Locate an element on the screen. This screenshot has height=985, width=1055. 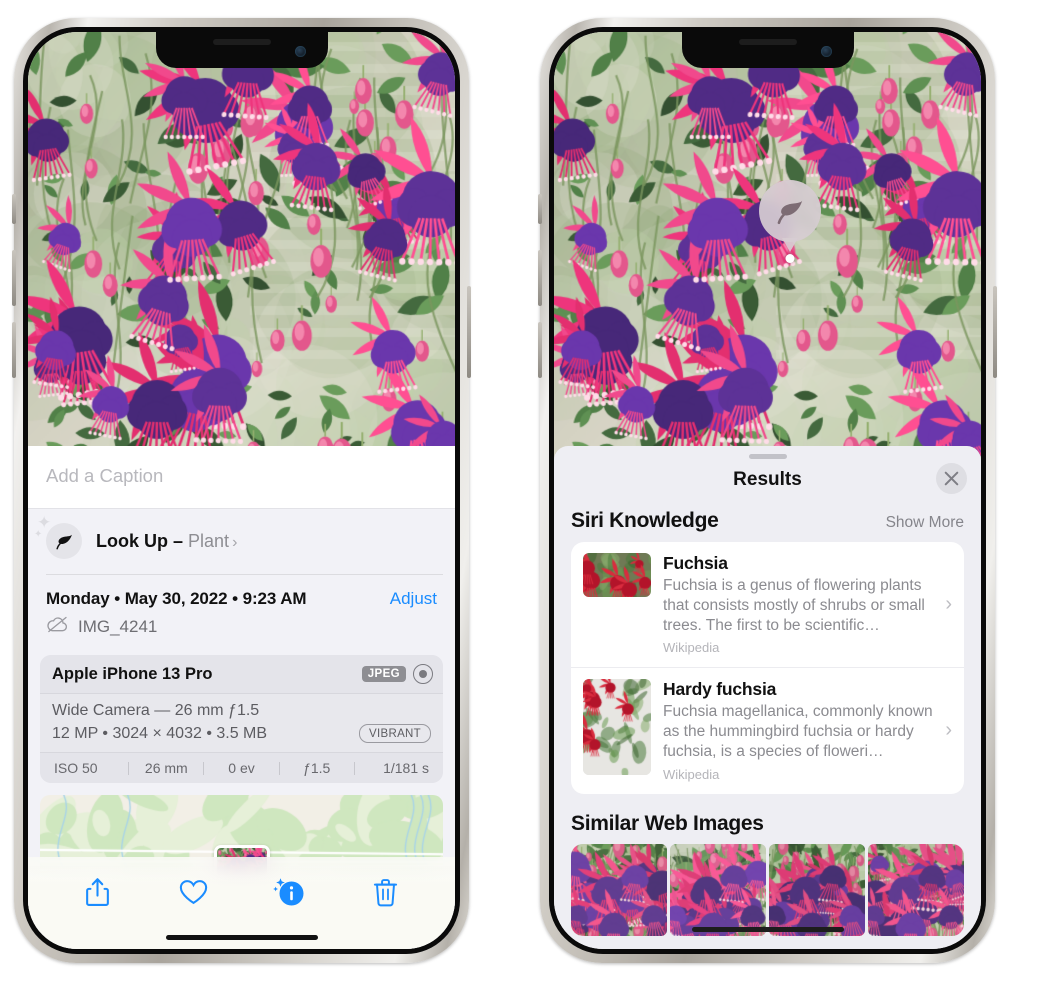
size-info: 12 MP • 3024 × 4032 • 3.5 MB is located at coordinates (160, 733).